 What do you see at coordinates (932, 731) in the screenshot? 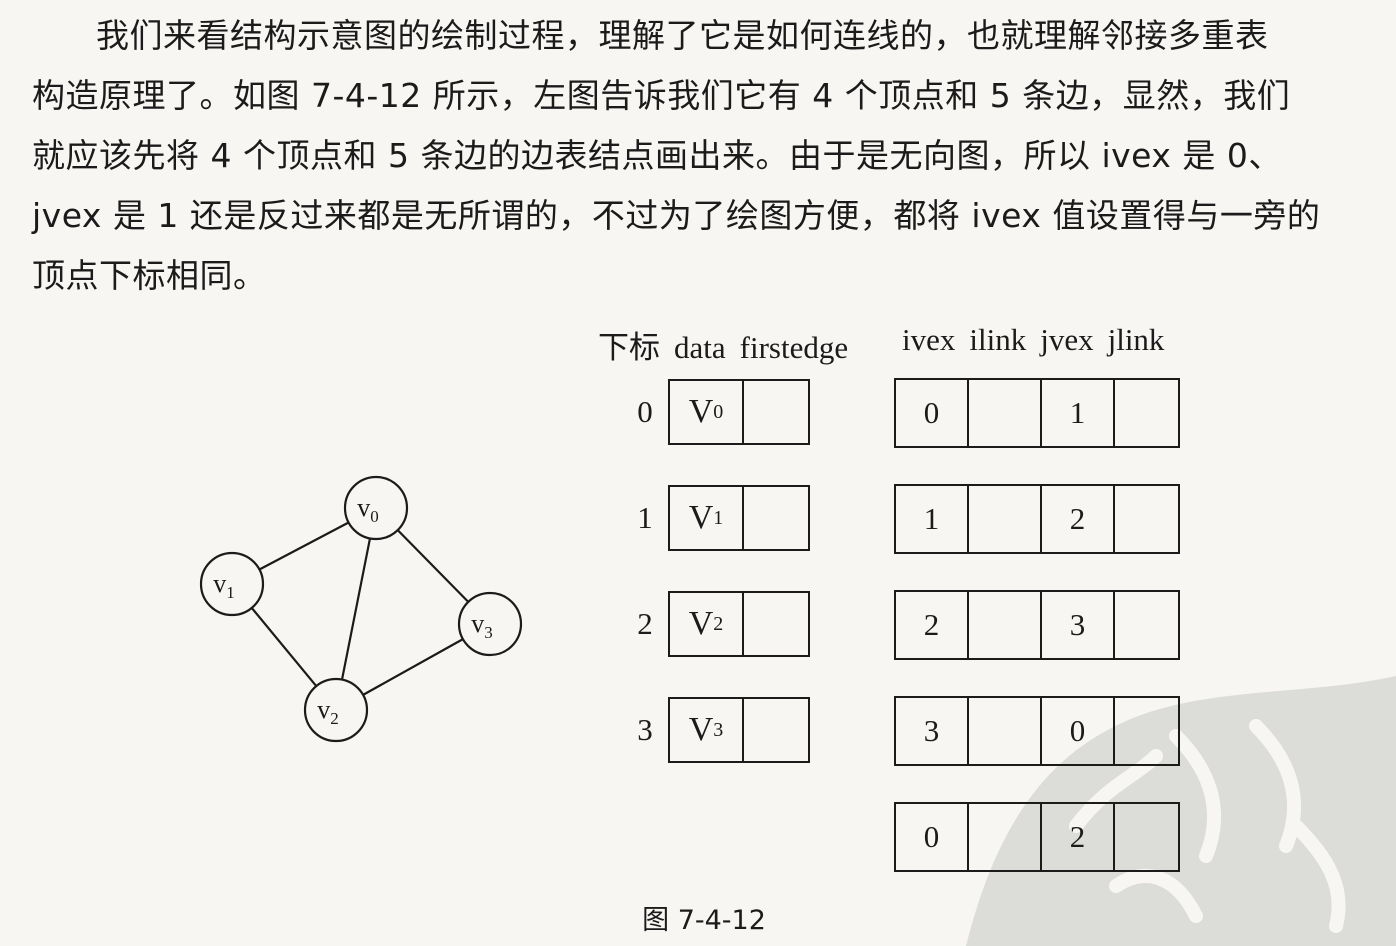
I see `ivex-cell: 3` at bounding box center [932, 731].